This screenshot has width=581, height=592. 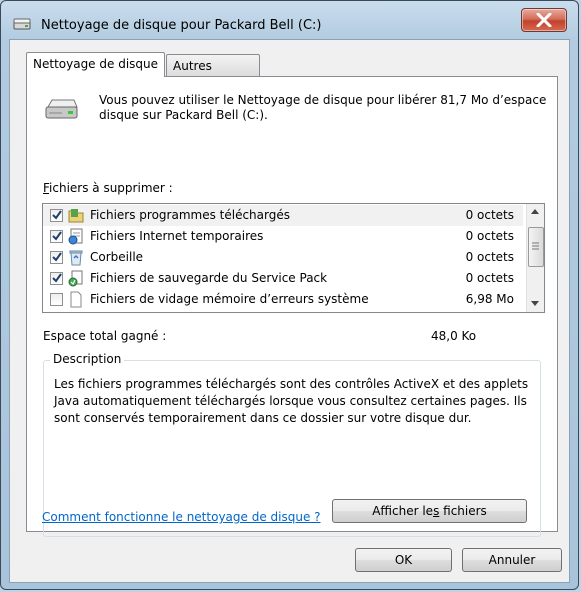 I want to click on total-space-label: Espace total gagné :, so click(x=105, y=336).